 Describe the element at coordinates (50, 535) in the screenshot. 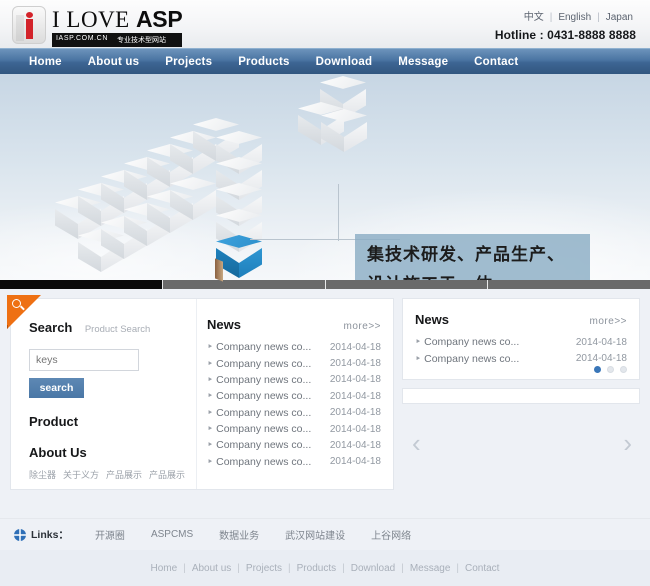

I see `links-label: Links：` at that location.